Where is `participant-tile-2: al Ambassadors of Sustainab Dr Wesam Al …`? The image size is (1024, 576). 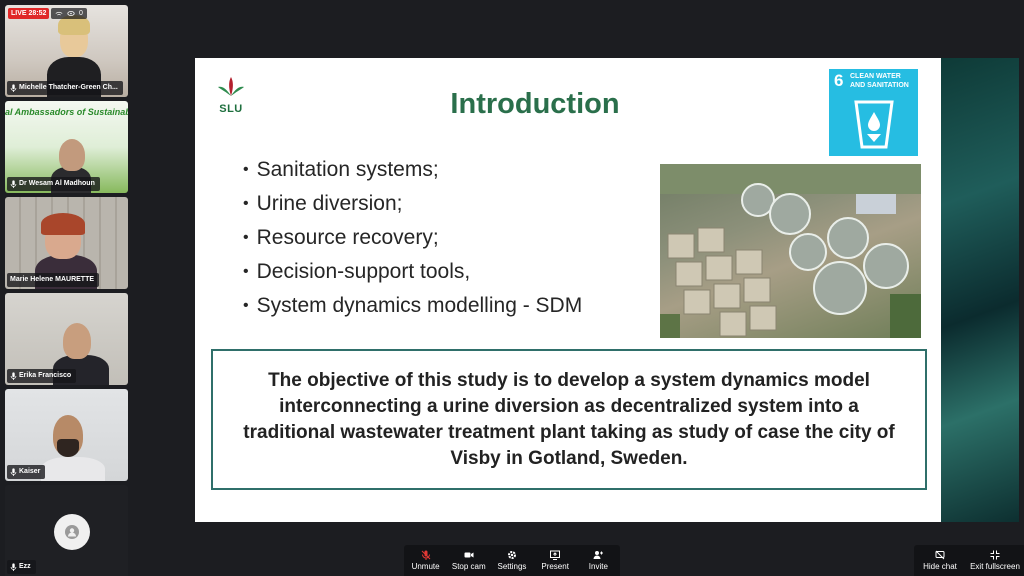
participant-tile-2: al Ambassadors of Sustainab Dr Wesam Al … is located at coordinates (66, 147).